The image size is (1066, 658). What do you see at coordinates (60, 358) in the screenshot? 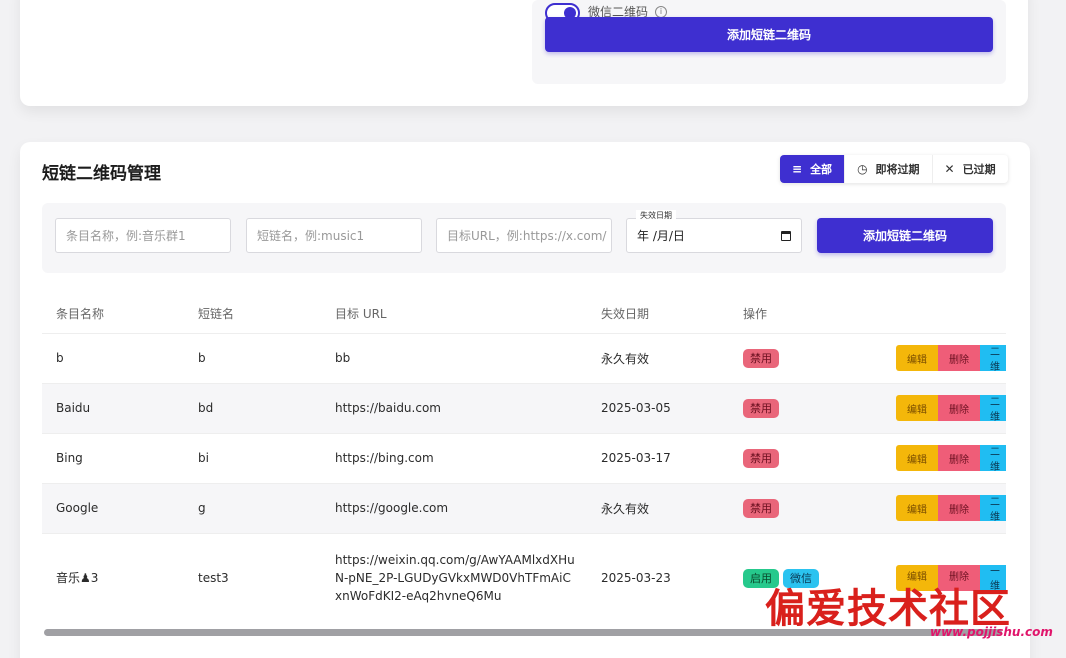
I see `cell-name: b` at bounding box center [60, 358].